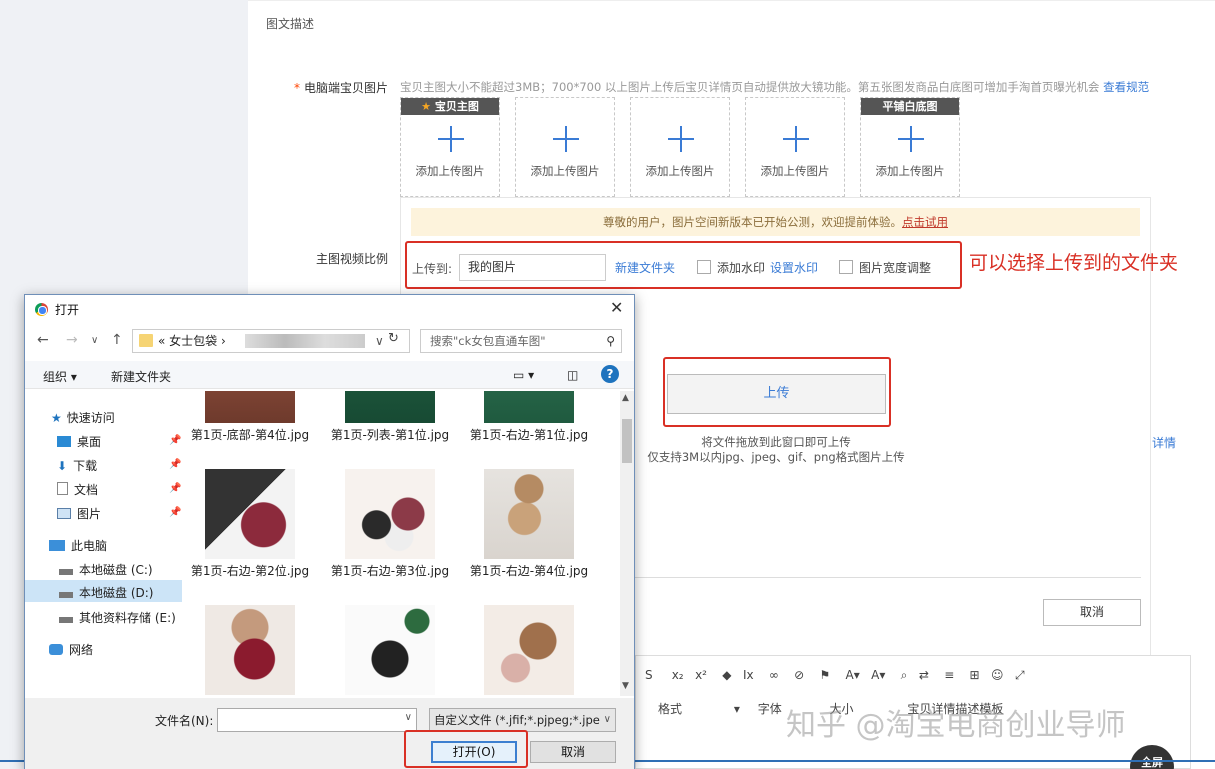  What do you see at coordinates (680, 147) in the screenshot?
I see `image-slot-3: 添加上传图片` at bounding box center [680, 147].